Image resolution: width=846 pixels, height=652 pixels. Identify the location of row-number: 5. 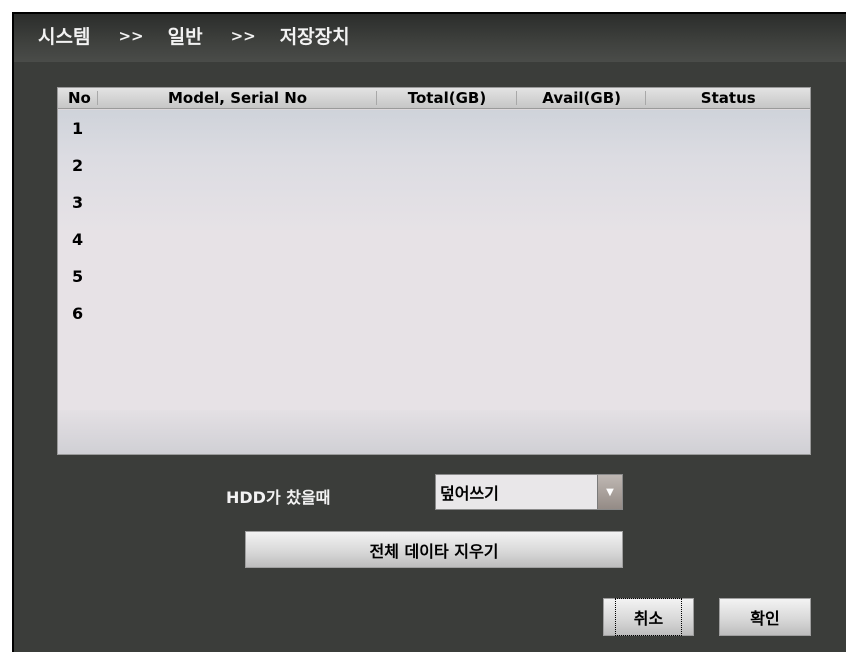
(78, 276).